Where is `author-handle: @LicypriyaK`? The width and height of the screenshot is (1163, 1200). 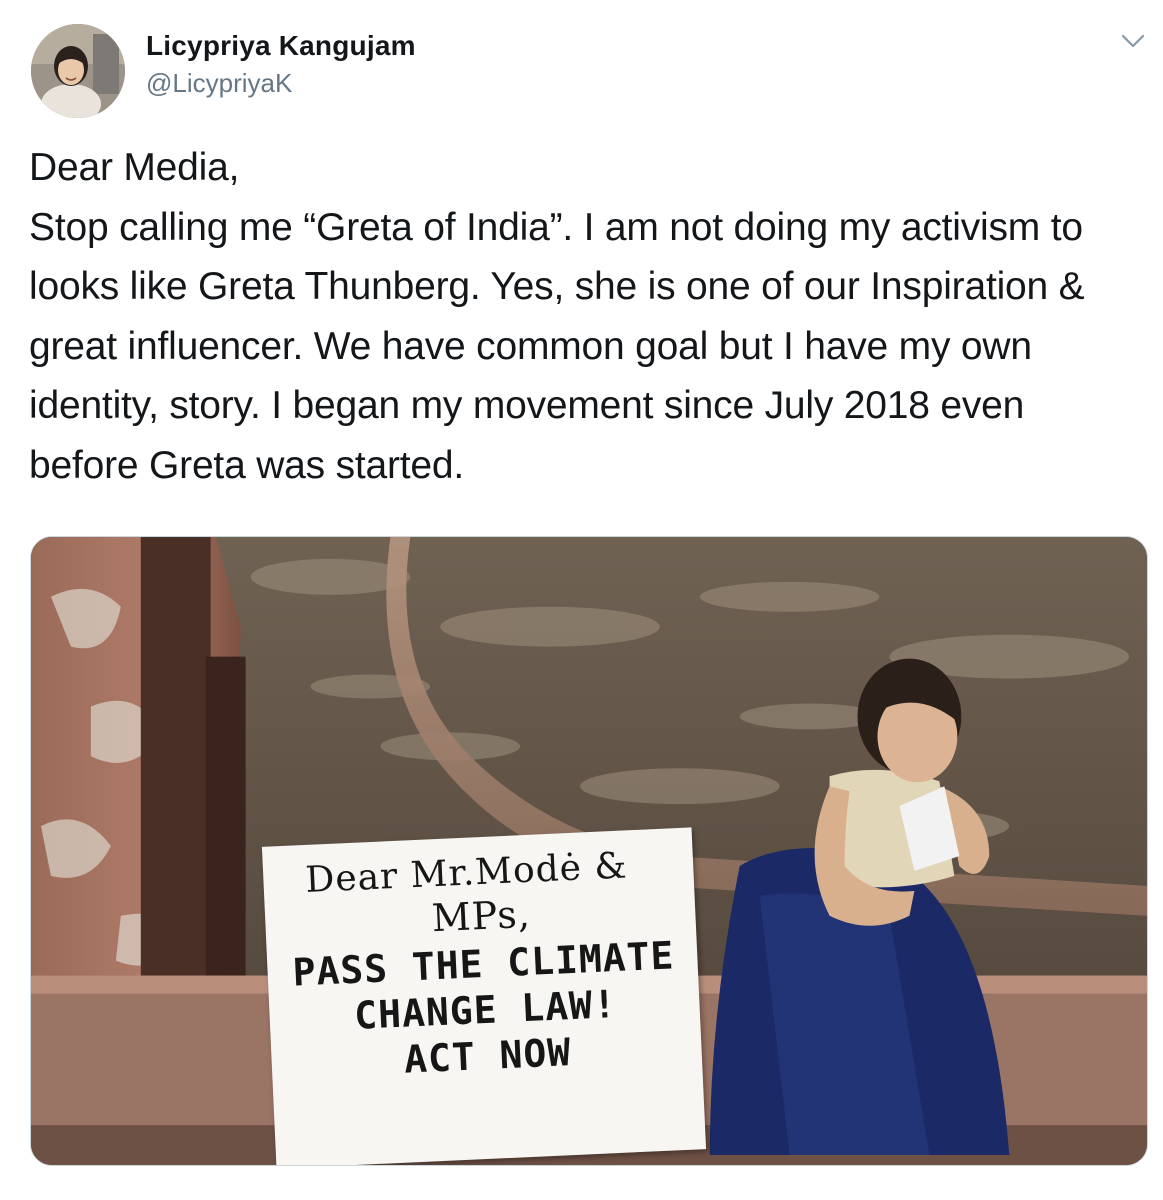
author-handle: @LicypriyaK is located at coordinates (219, 83).